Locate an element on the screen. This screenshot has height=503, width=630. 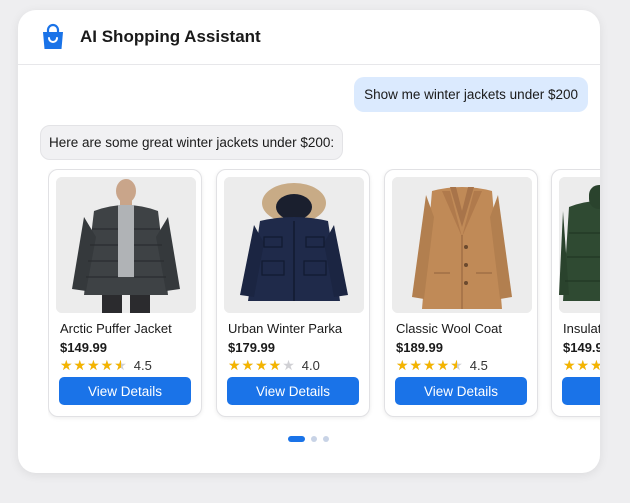
product-rating: ★★★★★★★★★★ 4.0 is located at coordinates (274, 365).